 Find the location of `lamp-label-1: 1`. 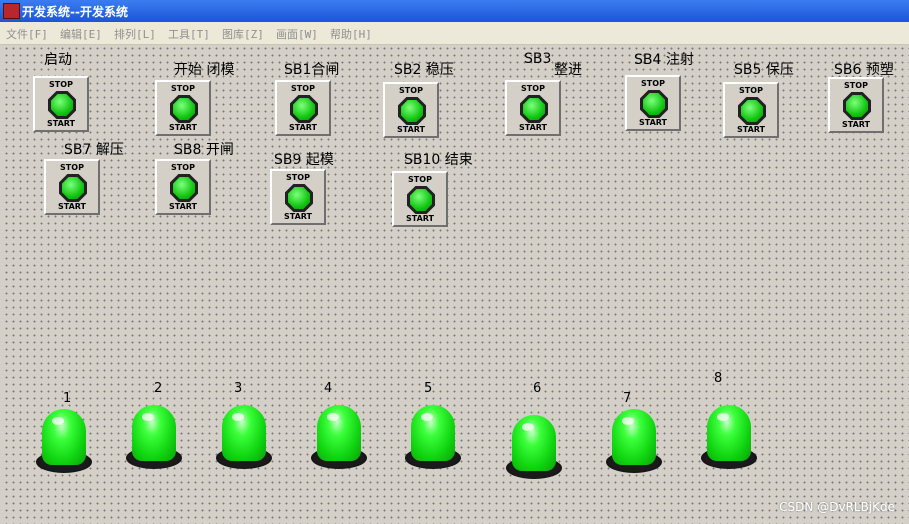

lamp-label-1: 1 is located at coordinates (67, 398).